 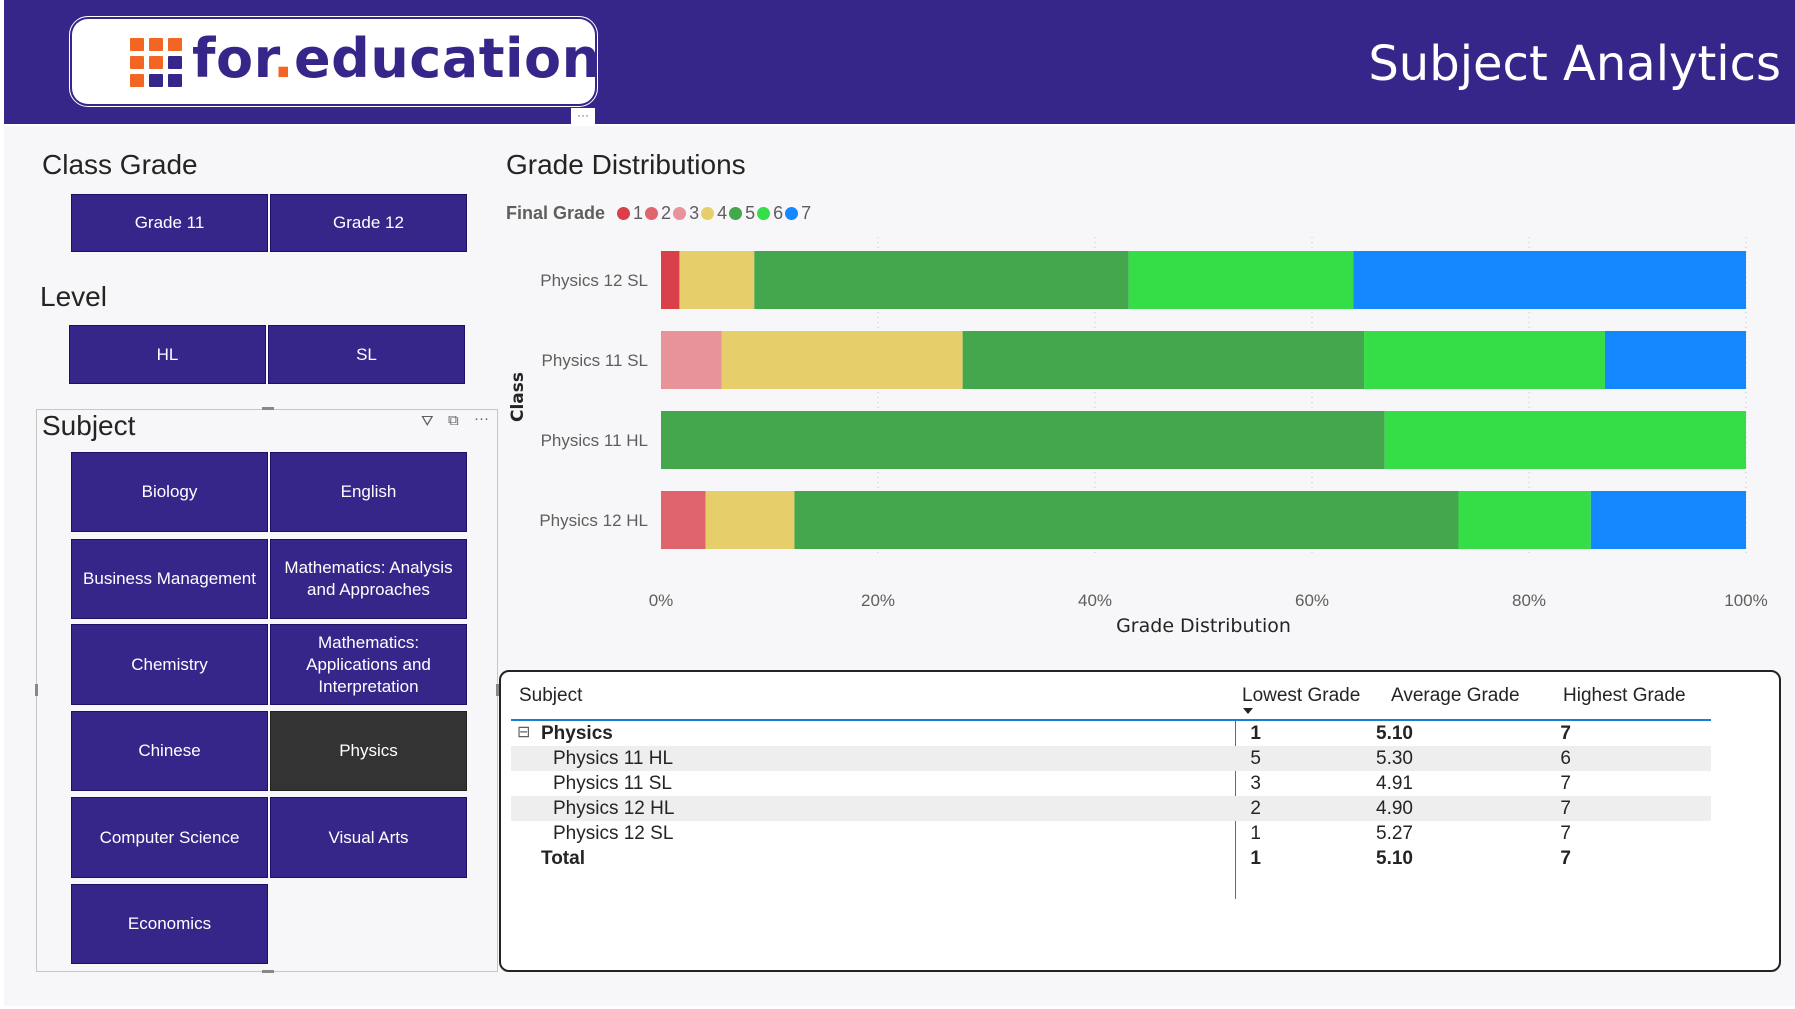 I want to click on filter-icon: ⛛, so click(x=427, y=421).